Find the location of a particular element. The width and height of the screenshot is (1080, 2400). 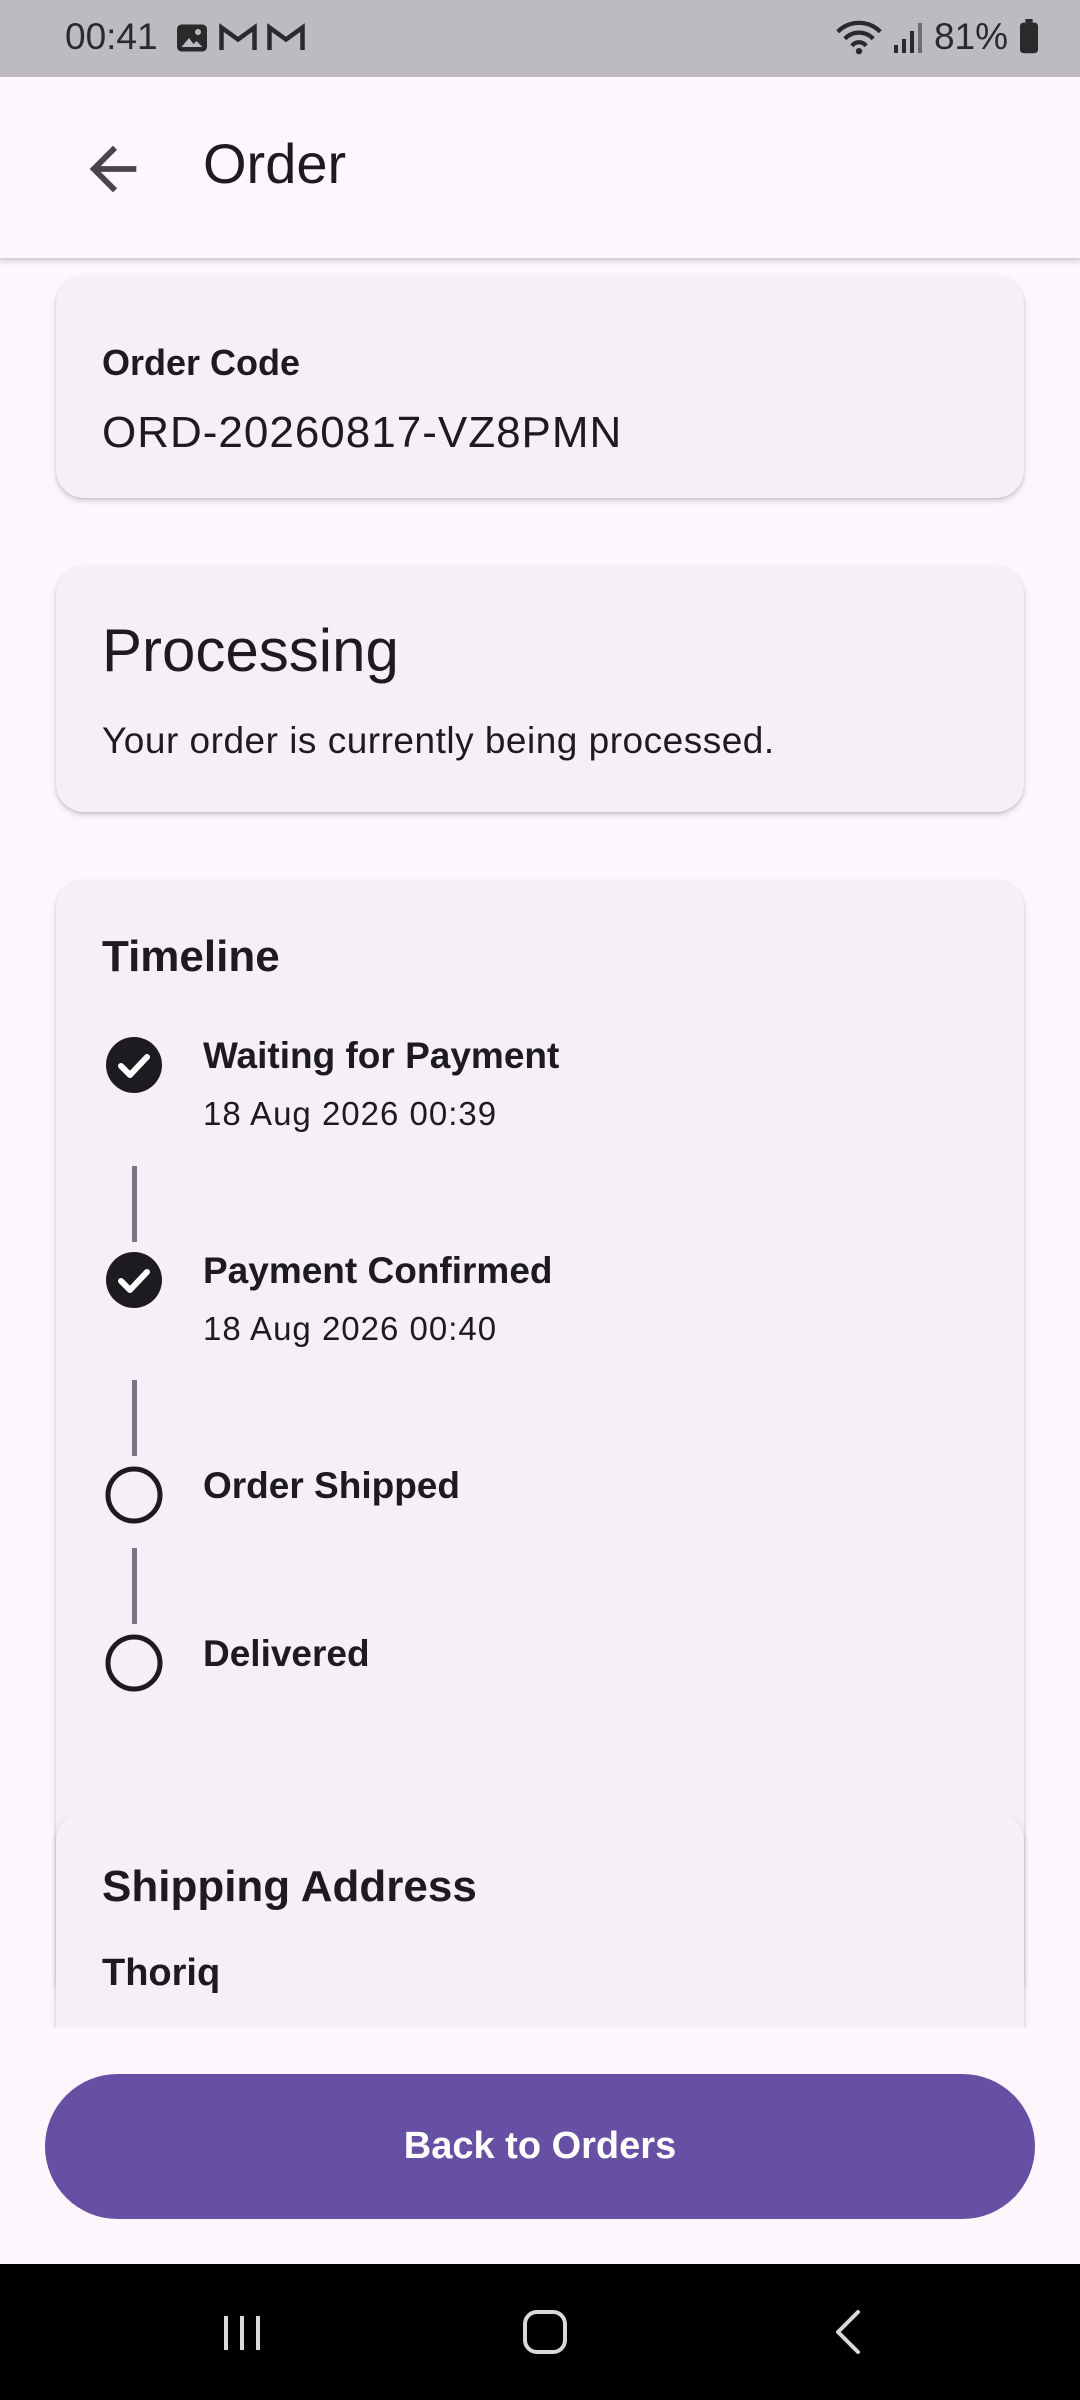

wifi-icon is located at coordinates (859, 37).